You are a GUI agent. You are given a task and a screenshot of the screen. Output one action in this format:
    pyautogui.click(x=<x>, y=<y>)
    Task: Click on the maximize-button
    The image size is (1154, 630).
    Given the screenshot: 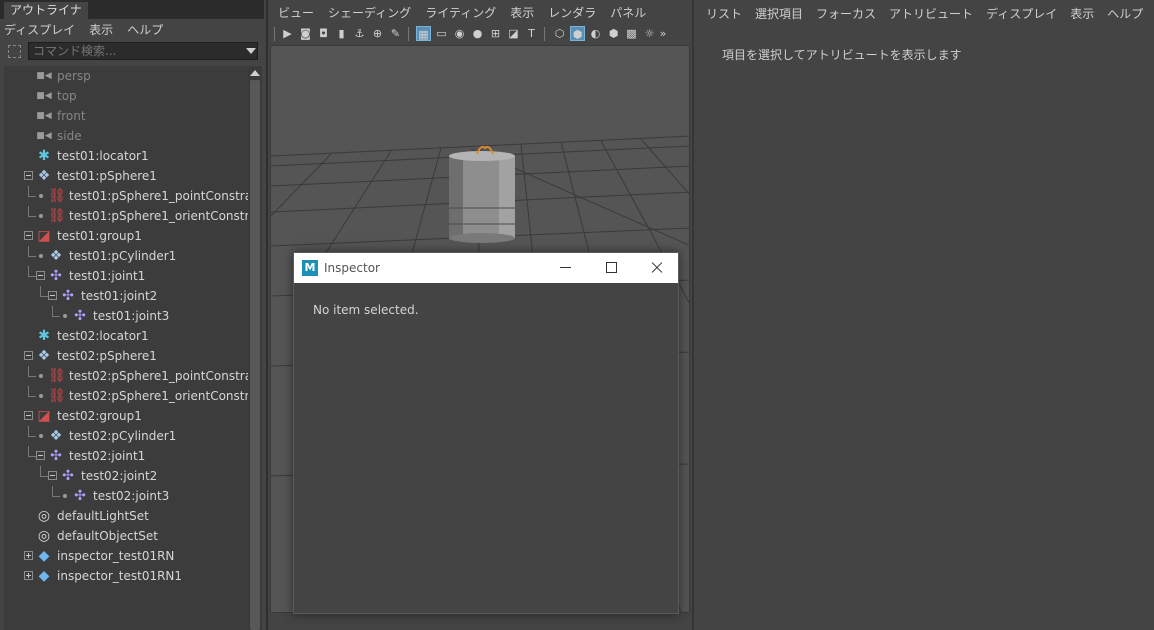 What is the action you would take?
    pyautogui.click(x=611, y=268)
    